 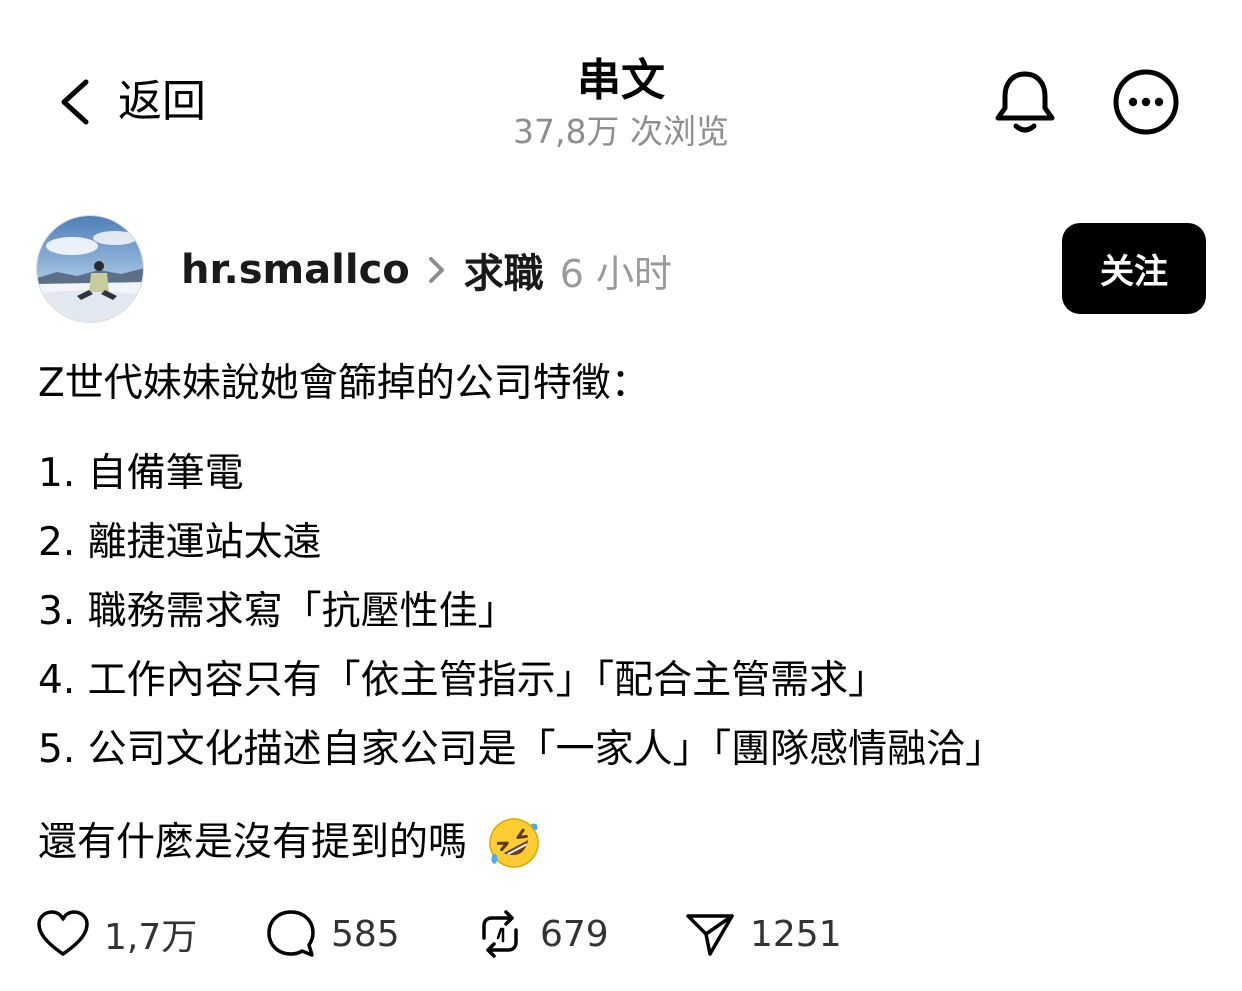 What do you see at coordinates (1134, 268) in the screenshot?
I see `follow-button: 关注` at bounding box center [1134, 268].